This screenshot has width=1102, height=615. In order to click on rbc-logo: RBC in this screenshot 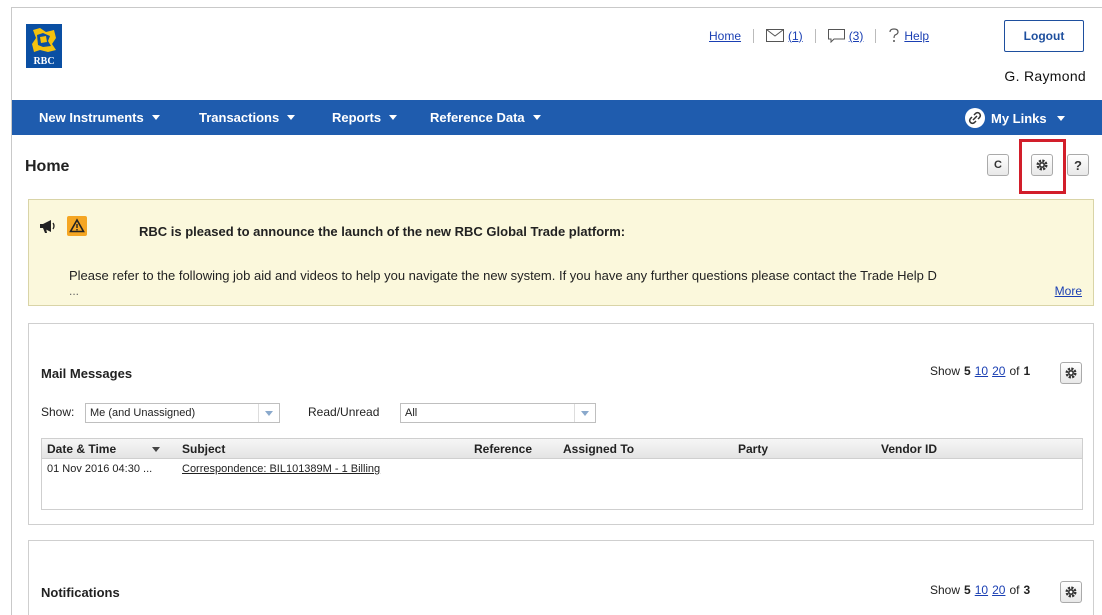, I will do `click(44, 46)`.